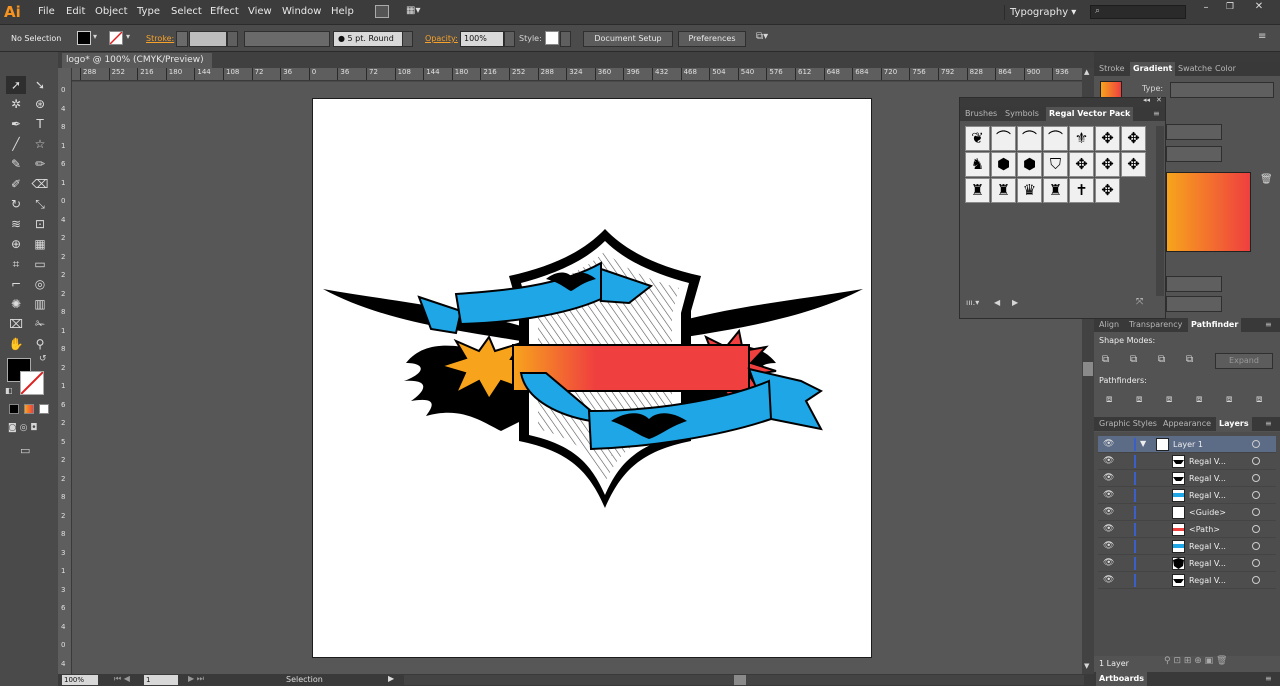  What do you see at coordinates (1138, 12) in the screenshot?
I see `search-input: ⌕` at bounding box center [1138, 12].